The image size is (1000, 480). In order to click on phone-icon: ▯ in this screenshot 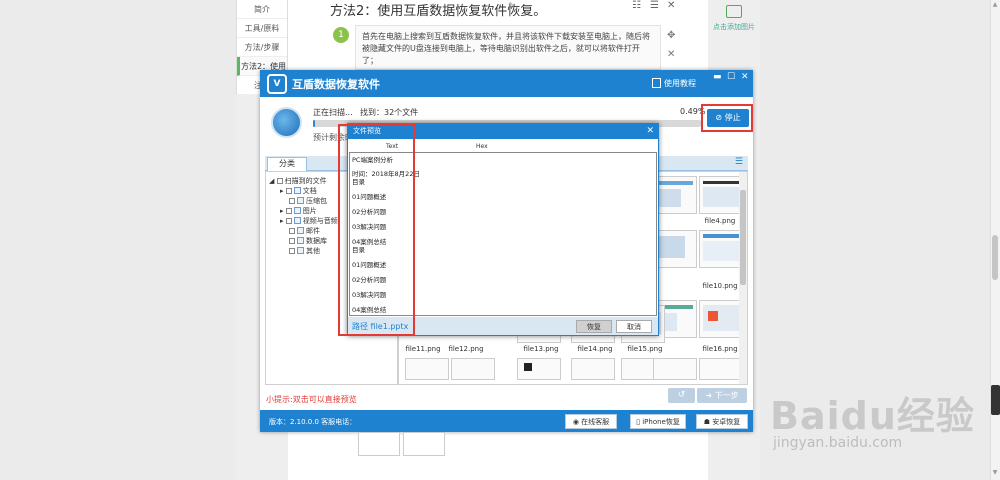, I will do `click(638, 422)`.